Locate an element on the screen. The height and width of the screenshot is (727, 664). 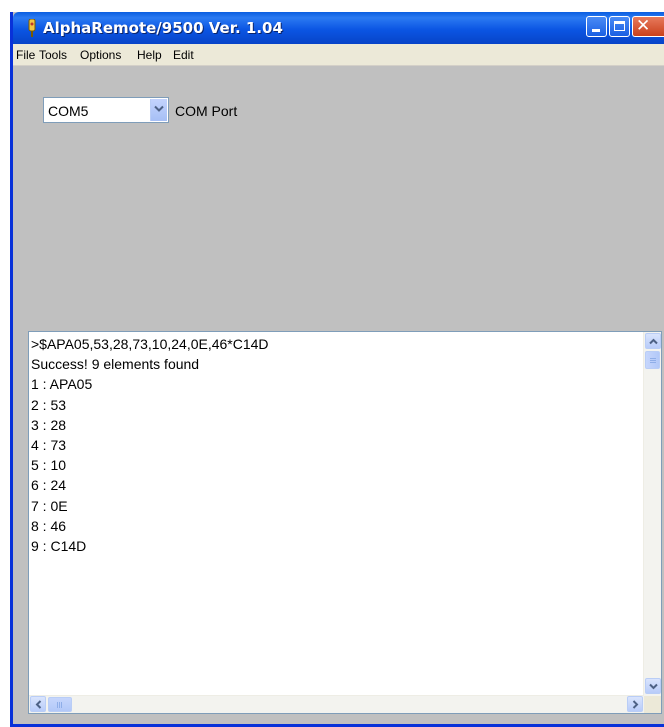
menu-options: Options is located at coordinates (100, 55).